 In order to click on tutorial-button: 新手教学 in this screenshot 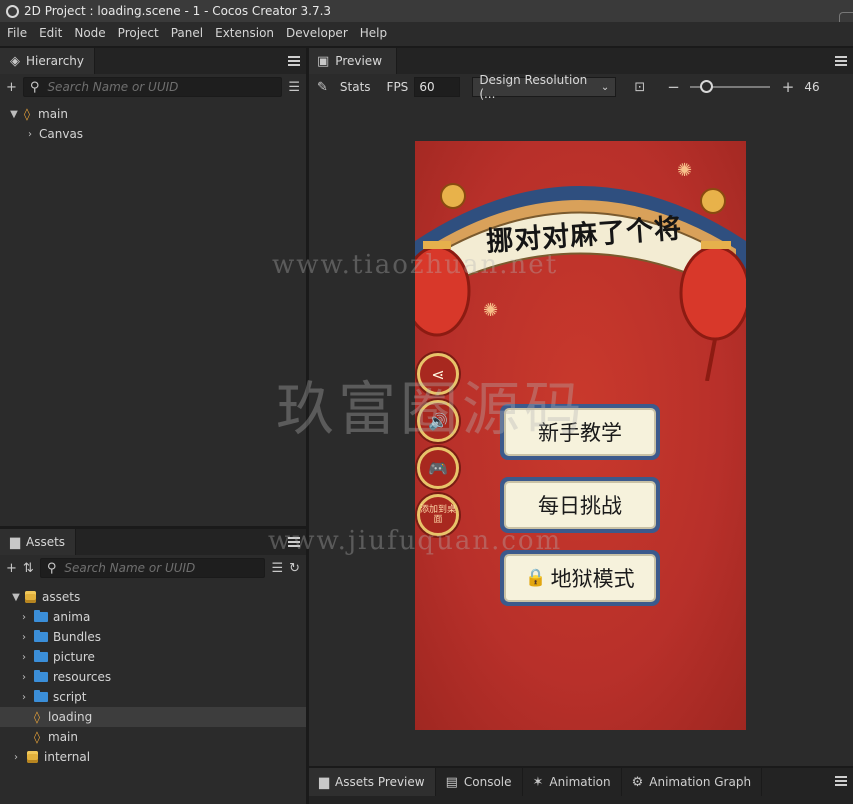, I will do `click(580, 432)`.